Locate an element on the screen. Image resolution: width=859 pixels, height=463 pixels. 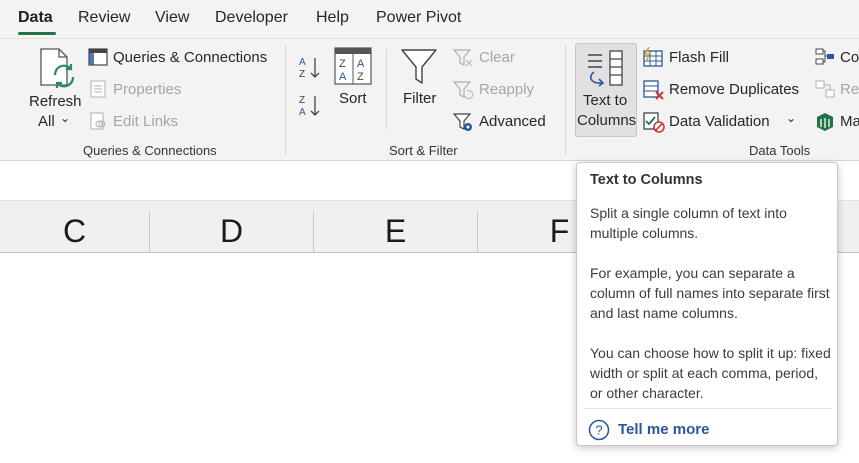
column-header-e: E is located at coordinates (395, 227).